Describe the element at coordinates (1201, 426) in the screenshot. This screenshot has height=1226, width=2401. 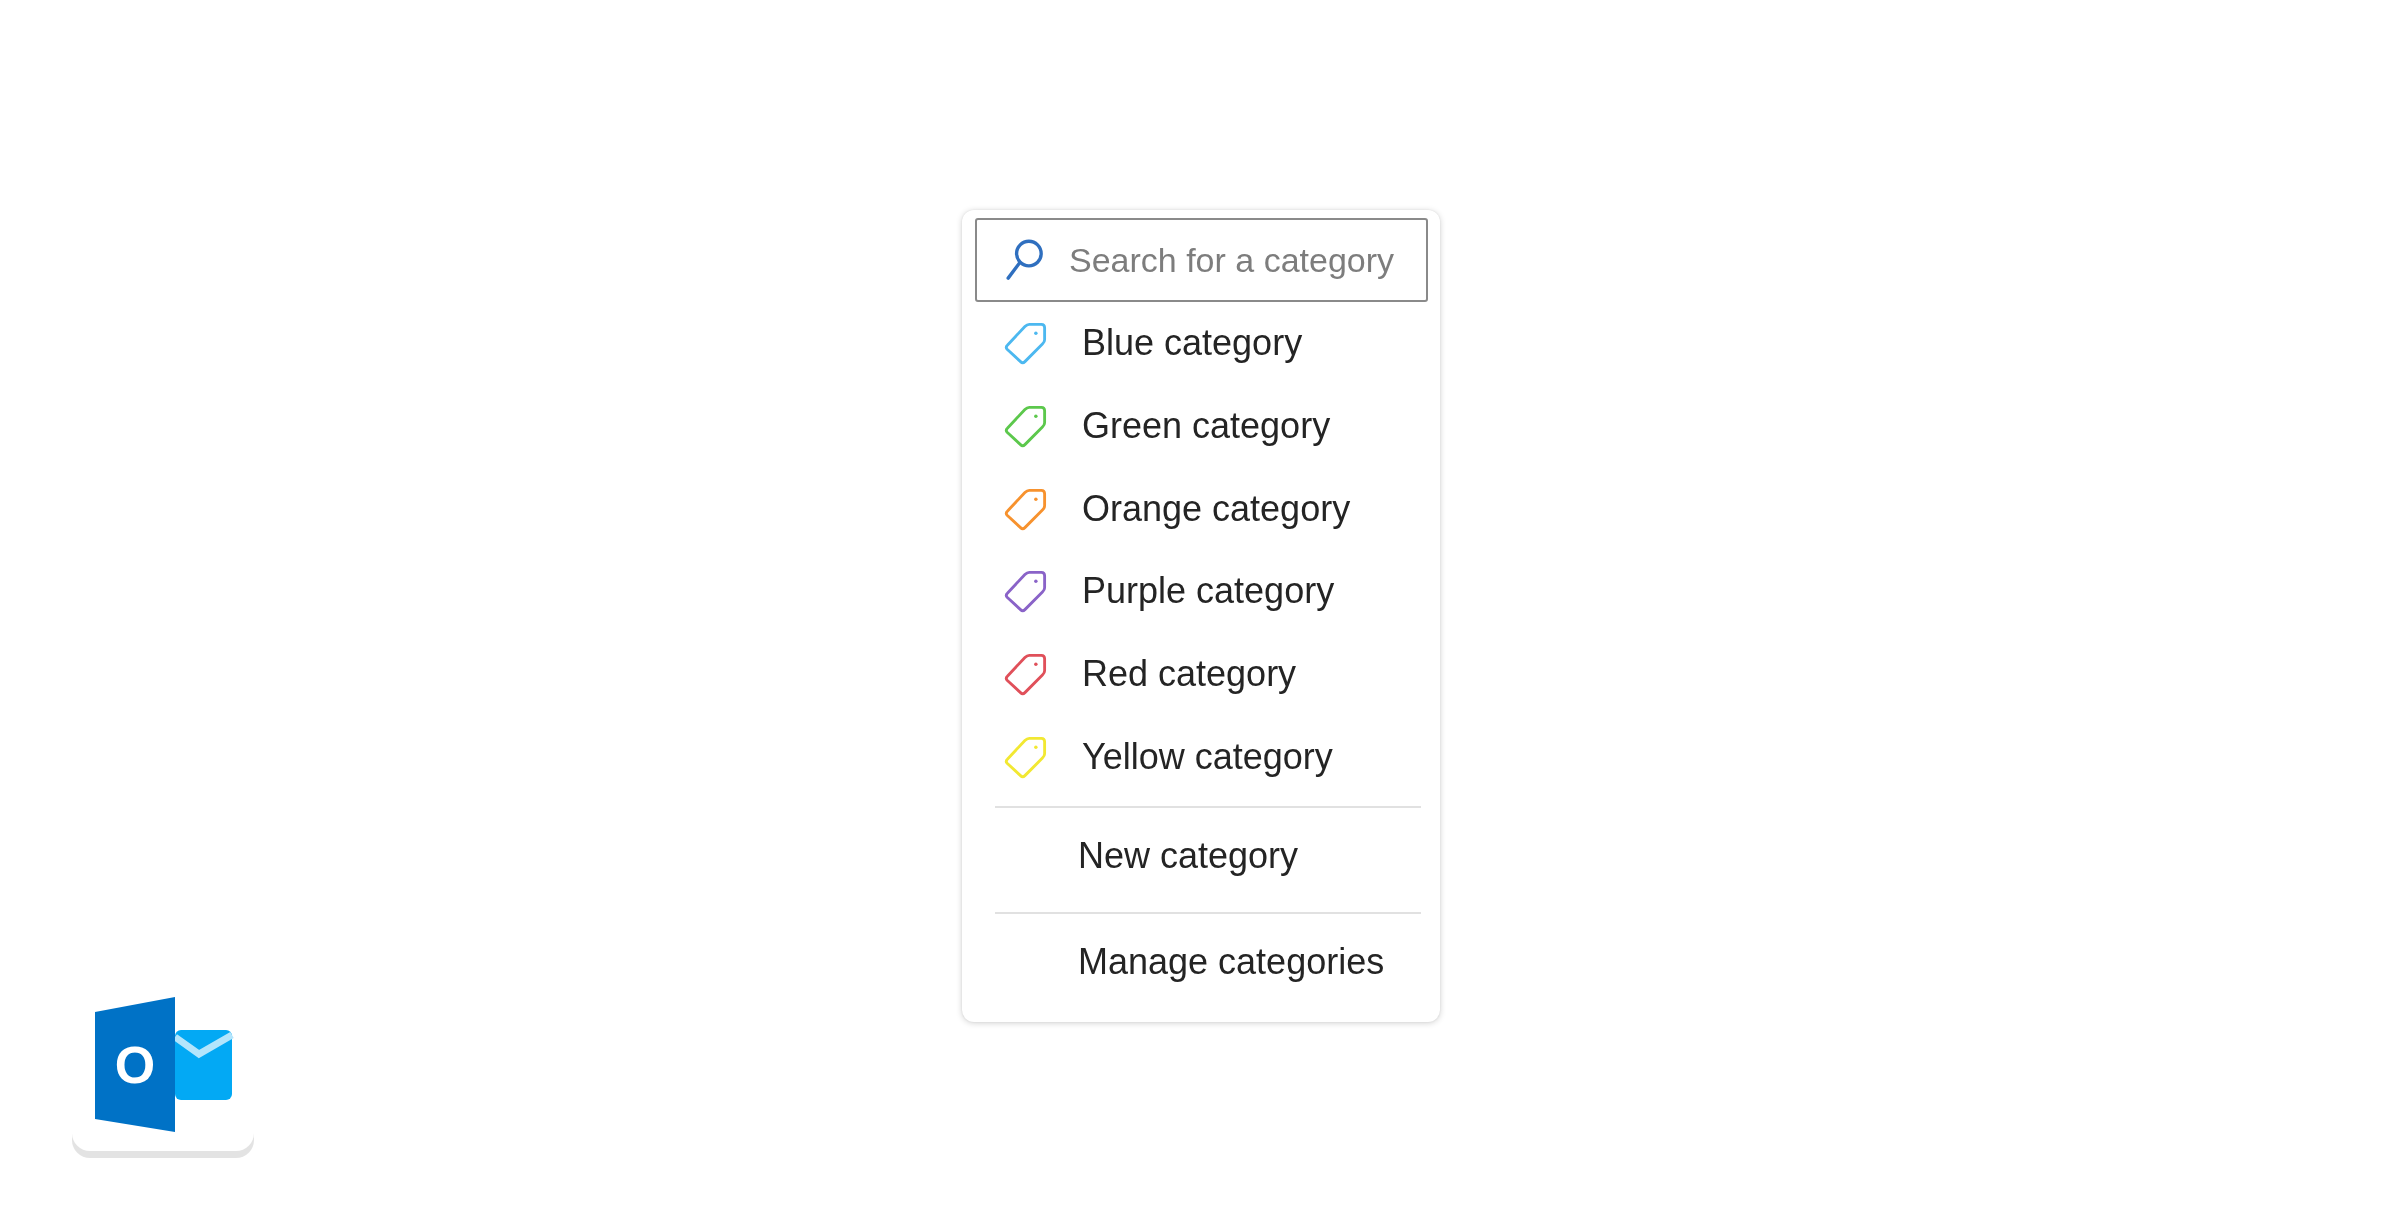
I see `category-item: Green category` at that location.